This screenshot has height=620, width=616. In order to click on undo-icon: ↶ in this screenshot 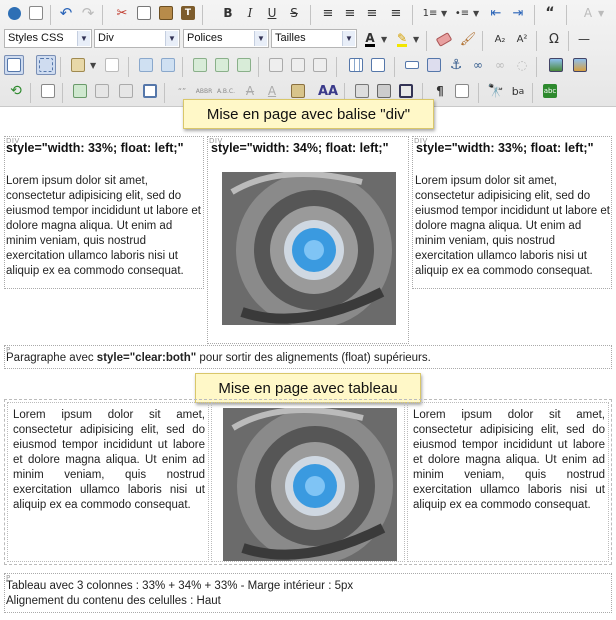, I will do `click(66, 13)`.